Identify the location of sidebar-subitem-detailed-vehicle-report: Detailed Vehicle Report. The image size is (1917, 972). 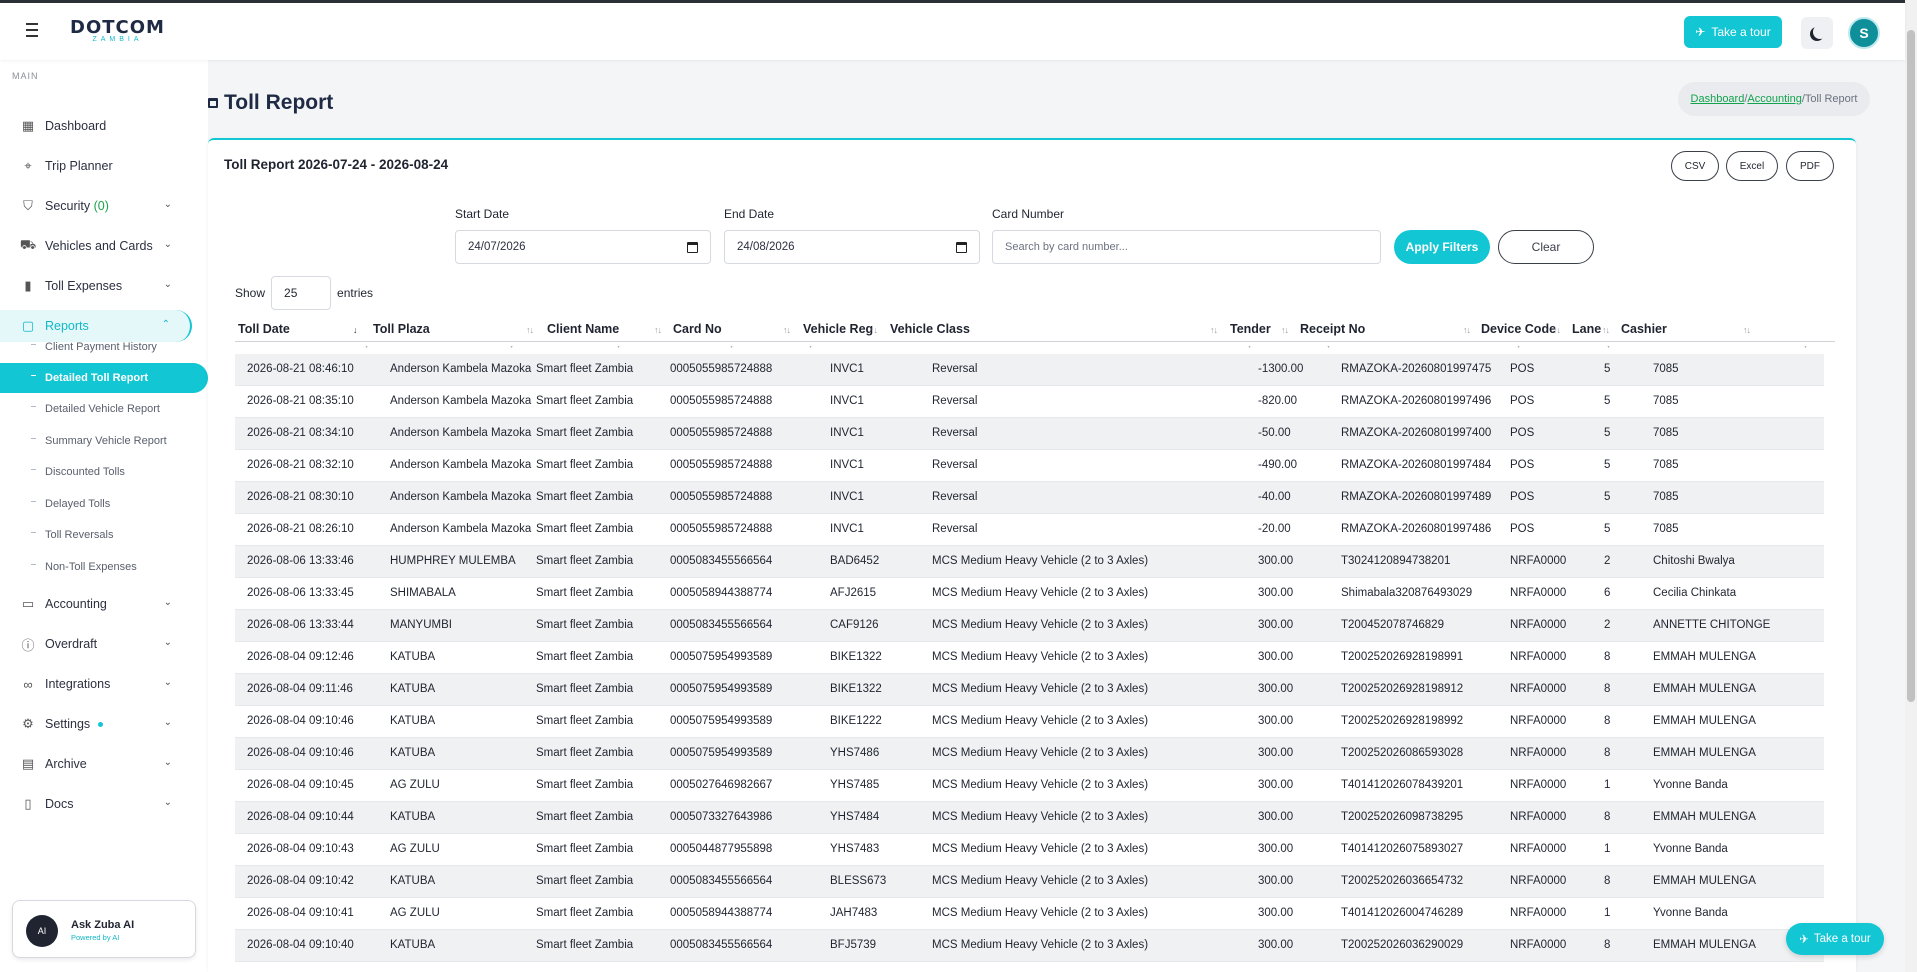
(104, 409).